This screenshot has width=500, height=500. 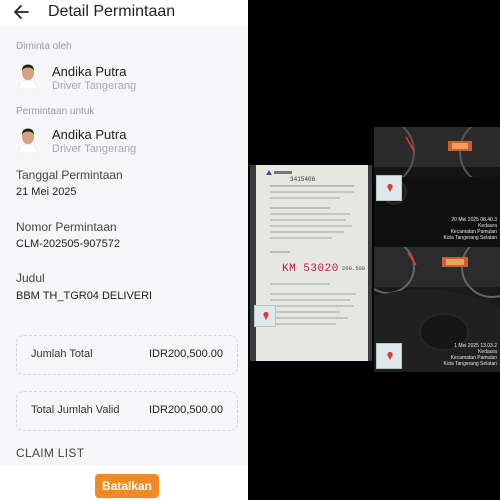 What do you see at coordinates (303, 179) in the screenshot?
I see `station-number: 3415406` at bounding box center [303, 179].